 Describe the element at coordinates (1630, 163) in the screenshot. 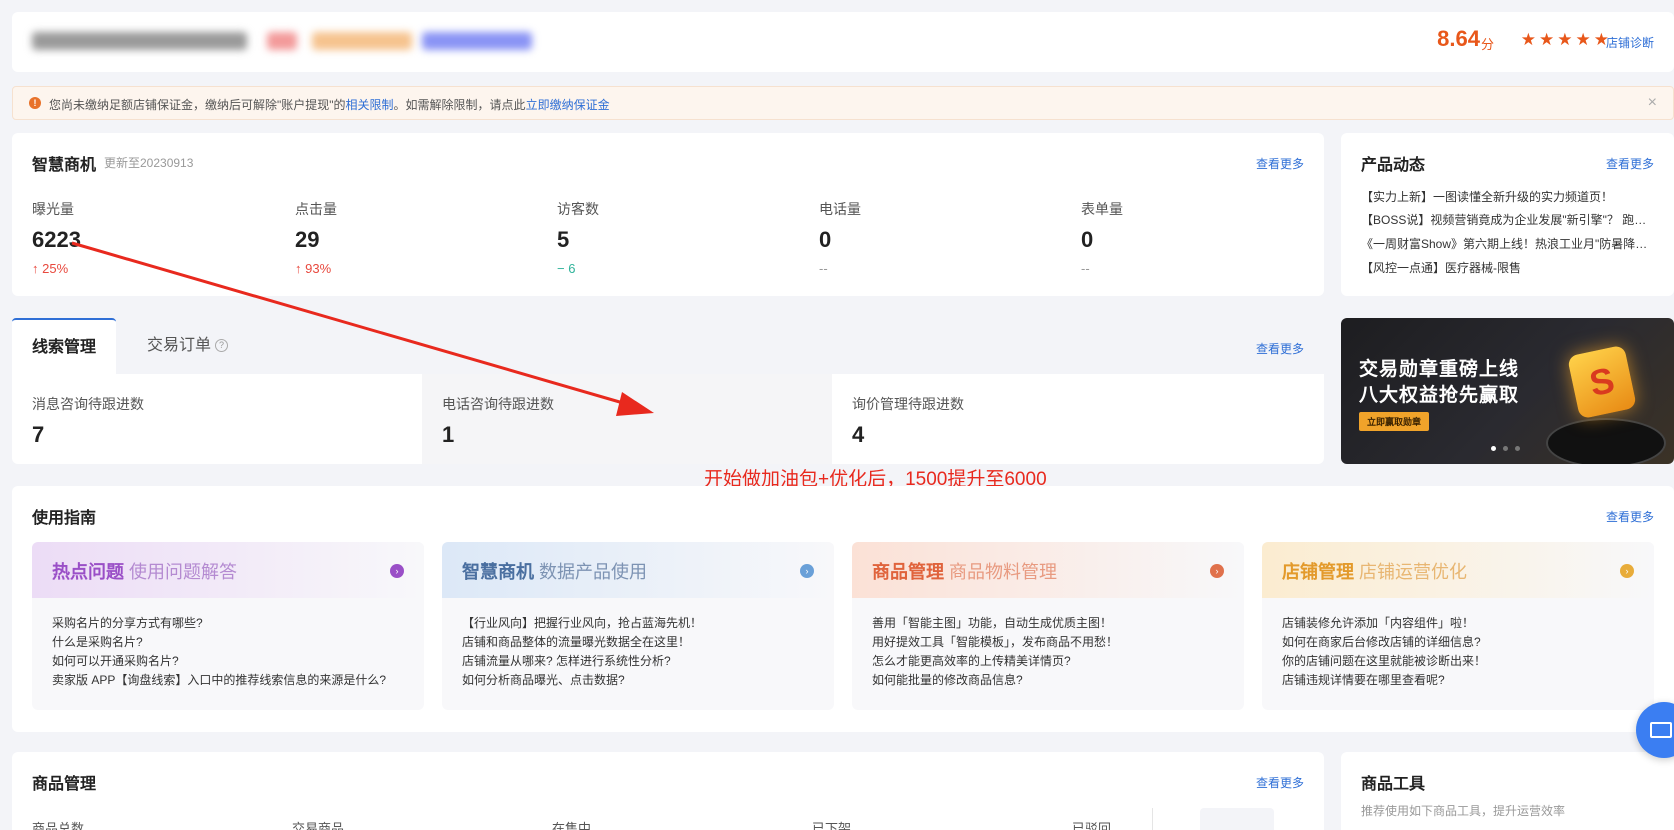

I see `news-more-link: 查看更多` at that location.